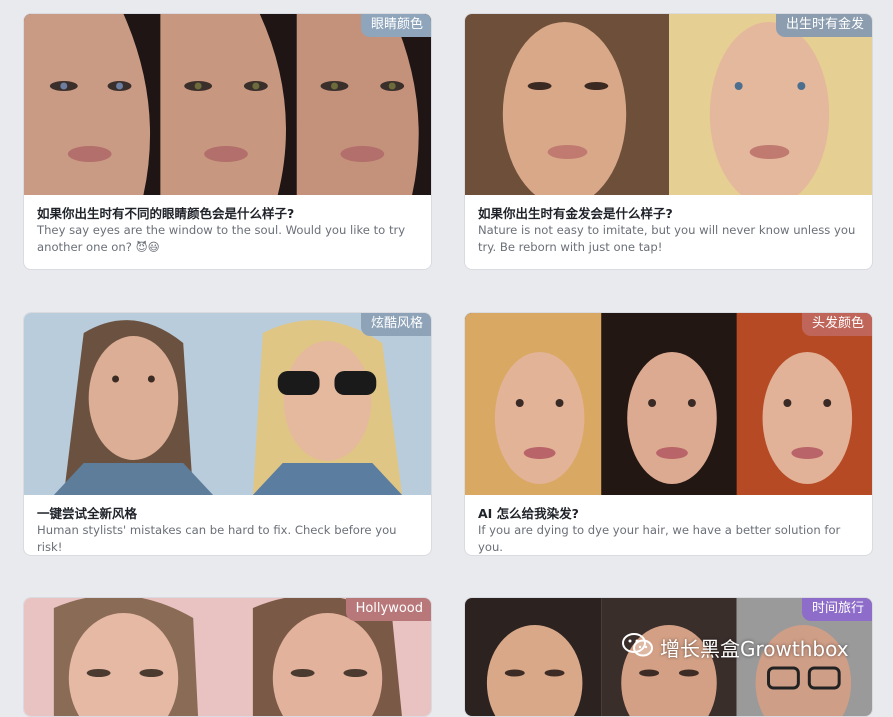 The height and width of the screenshot is (717, 893). What do you see at coordinates (668, 104) in the screenshot?
I see `card-image: 出生时有金发` at bounding box center [668, 104].